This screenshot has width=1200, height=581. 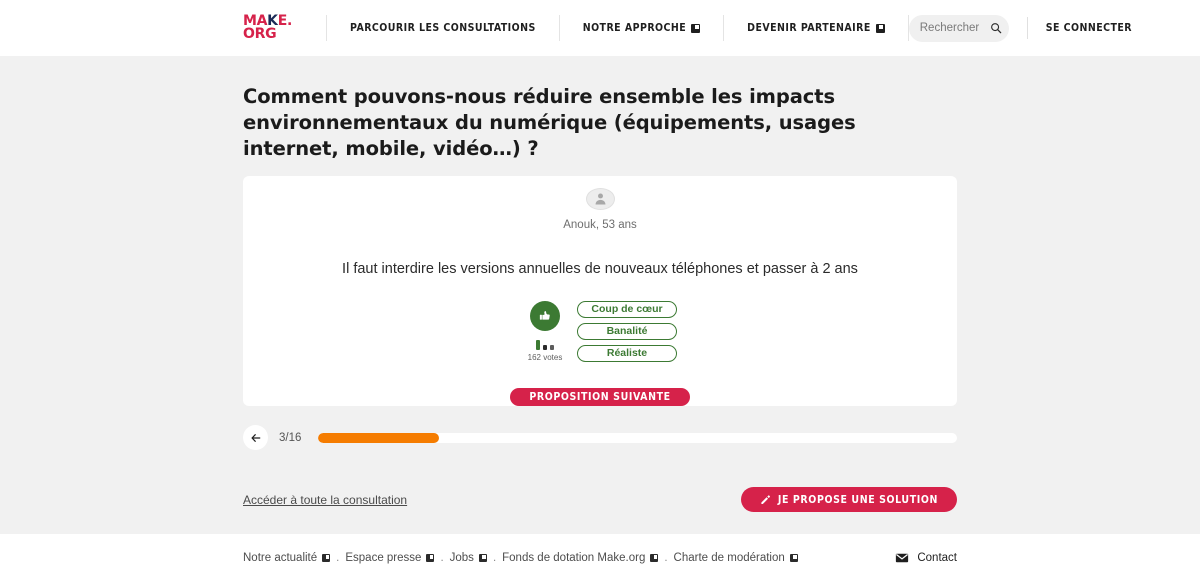 I want to click on footer-link-label: Notre actualité, so click(x=280, y=558).